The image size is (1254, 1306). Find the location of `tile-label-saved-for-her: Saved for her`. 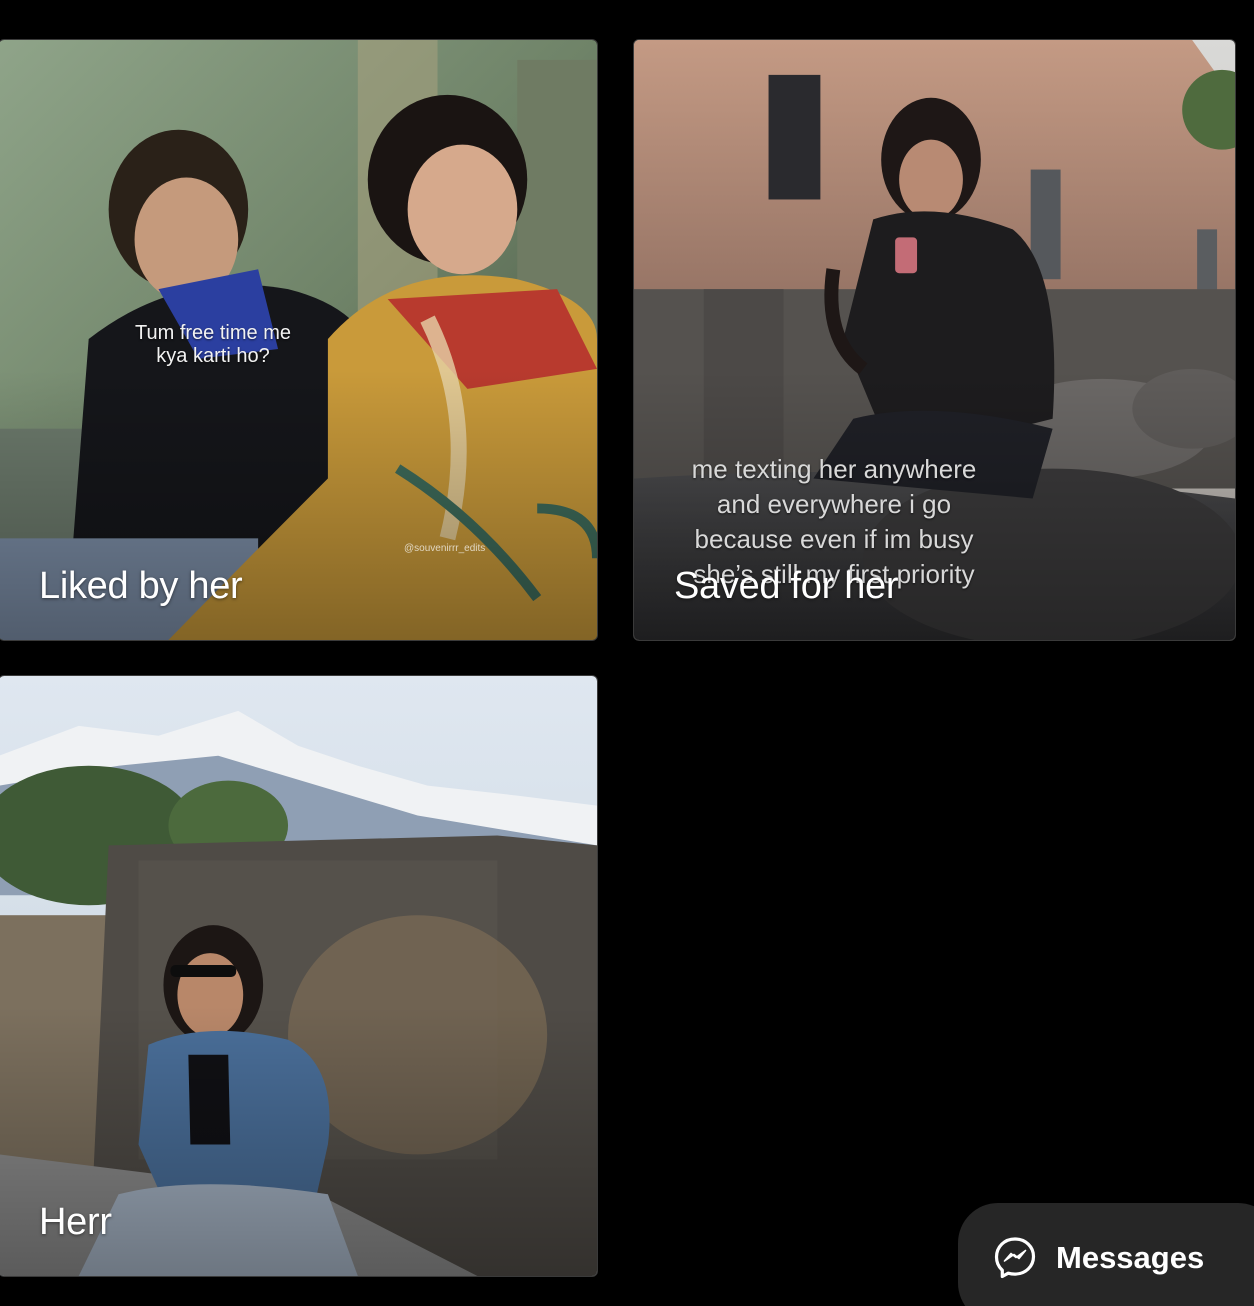

tile-label-saved-for-her: Saved for her is located at coordinates (786, 586).